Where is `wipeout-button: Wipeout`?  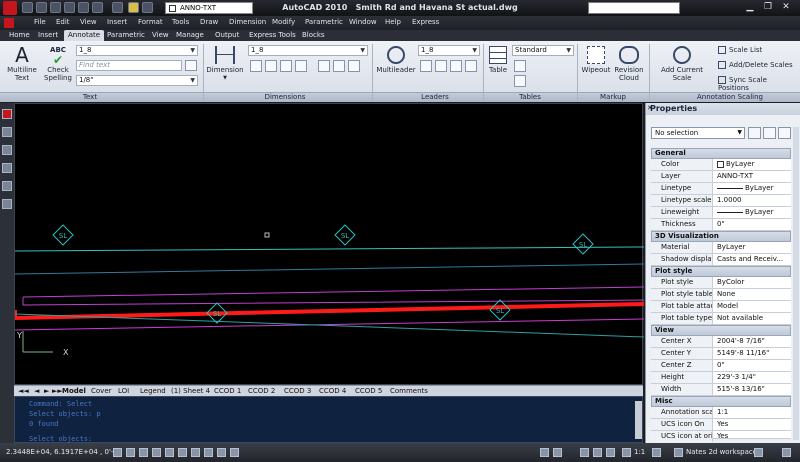 wipeout-button: Wipeout is located at coordinates (596, 59).